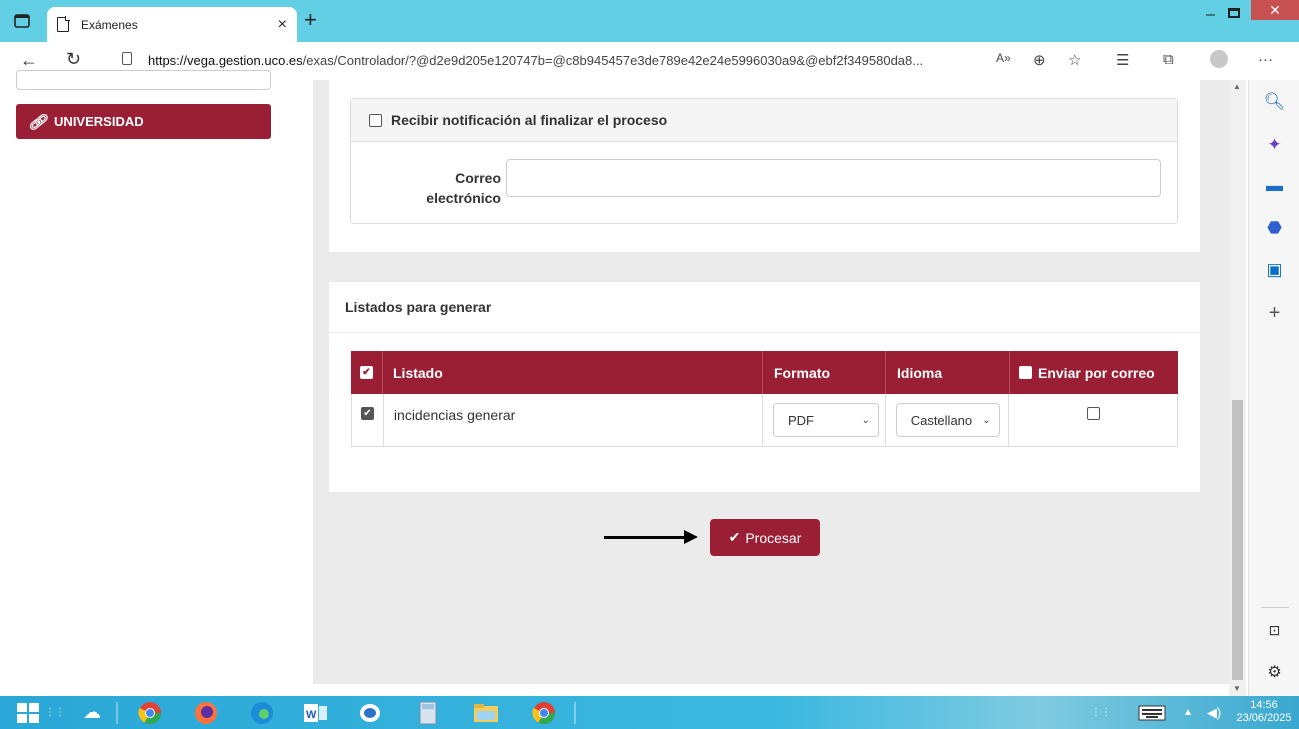 This screenshot has height=729, width=1299. I want to click on zoom-icon: ⊕, so click(1039, 60).